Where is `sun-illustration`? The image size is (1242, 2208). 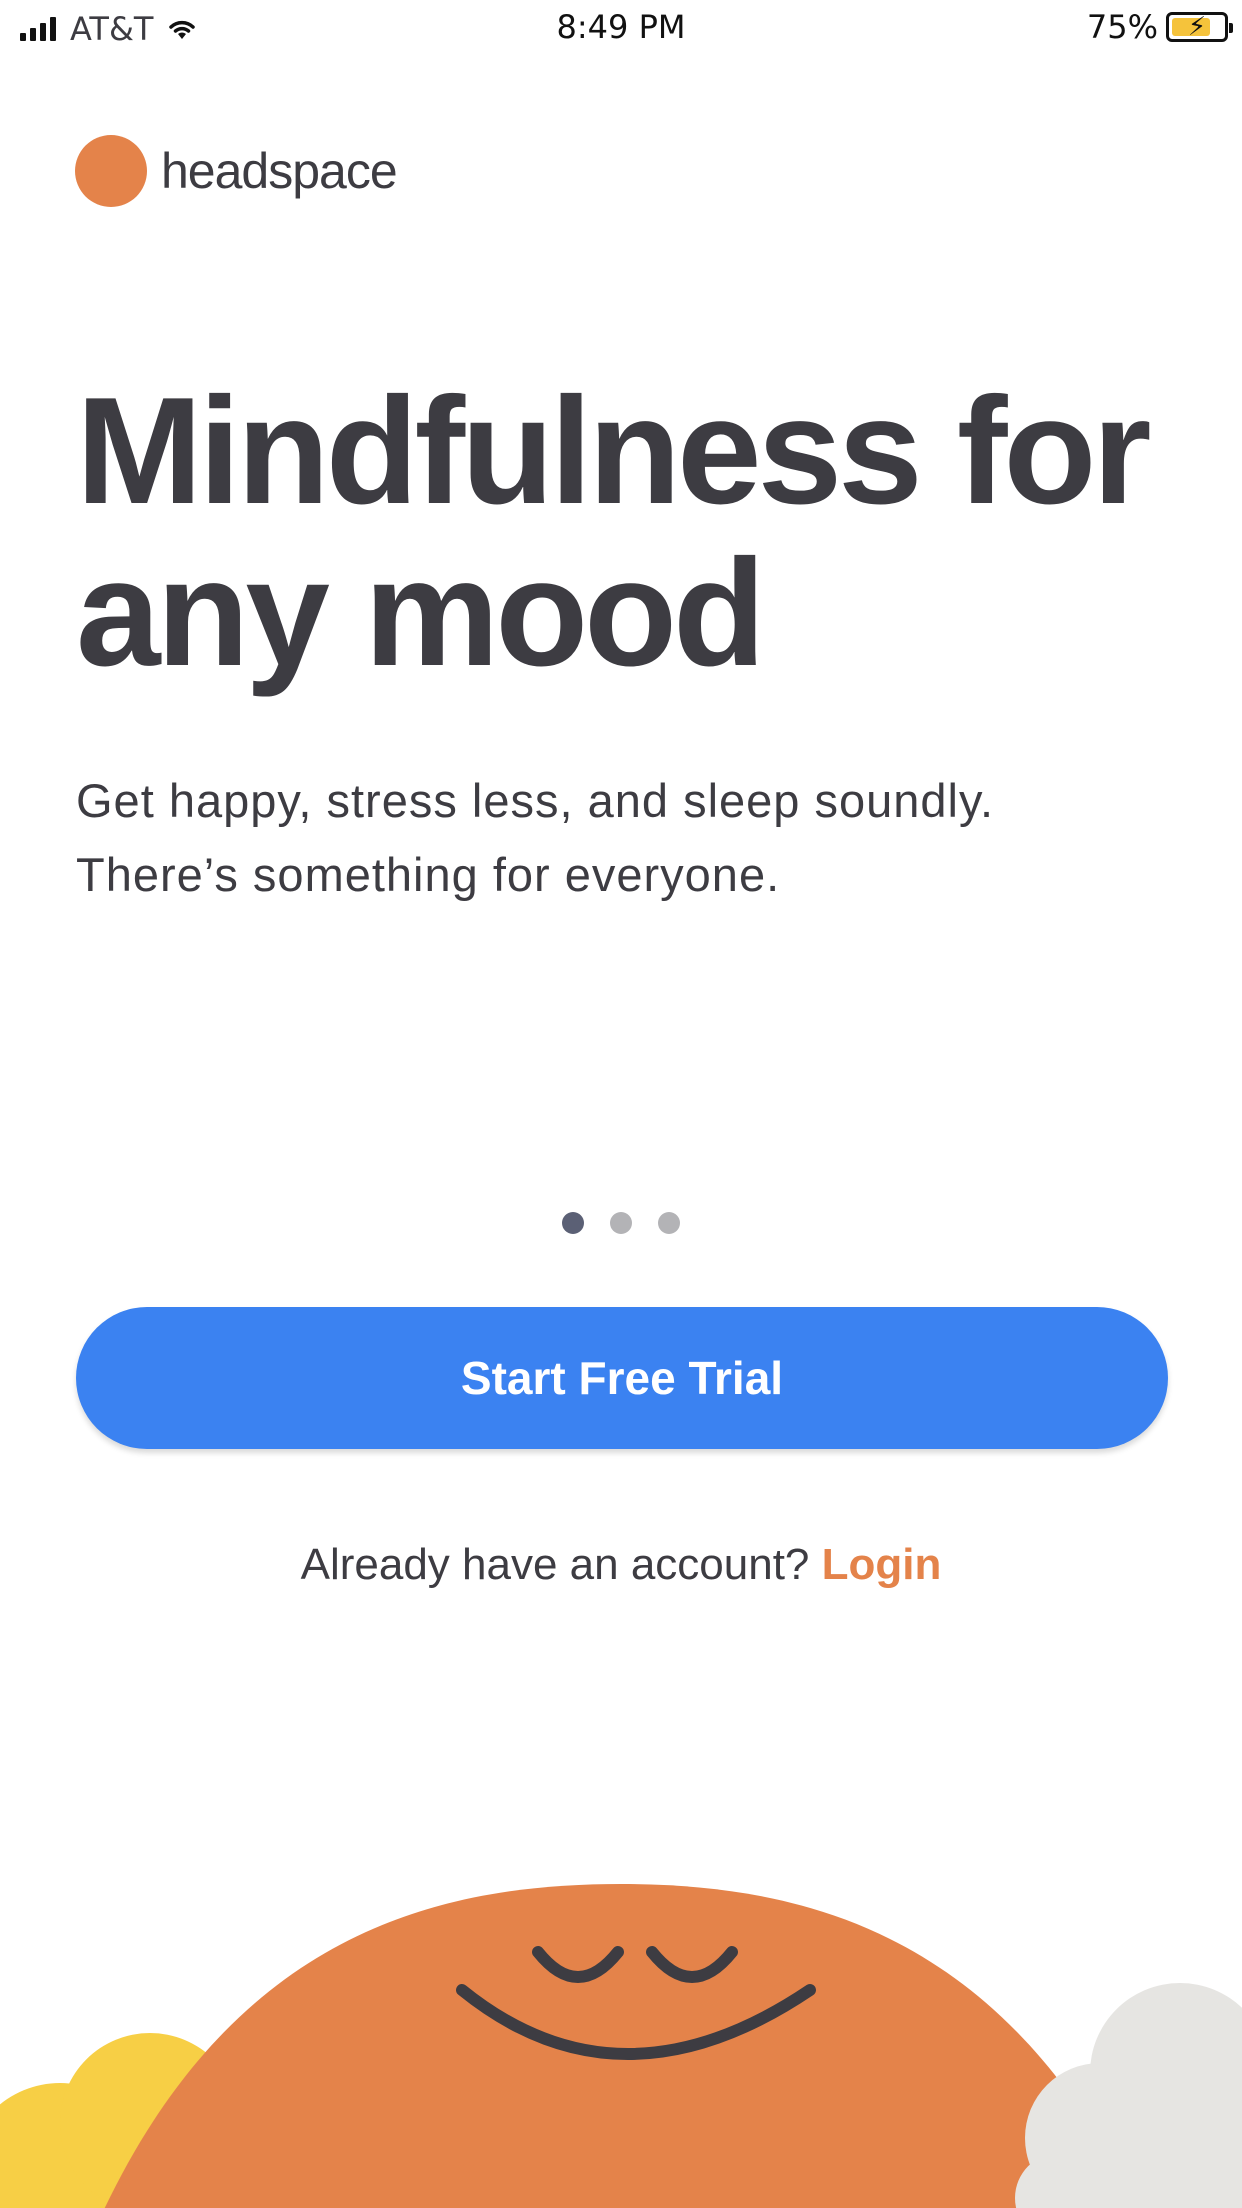
sun-illustration is located at coordinates (621, 2046).